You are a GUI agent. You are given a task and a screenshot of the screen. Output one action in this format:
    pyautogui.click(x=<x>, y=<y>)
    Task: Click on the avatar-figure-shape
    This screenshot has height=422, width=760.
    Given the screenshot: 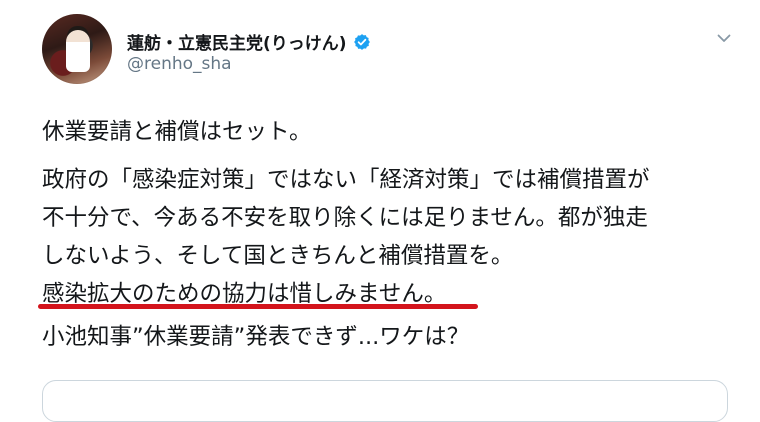 What is the action you would take?
    pyautogui.click(x=78, y=51)
    